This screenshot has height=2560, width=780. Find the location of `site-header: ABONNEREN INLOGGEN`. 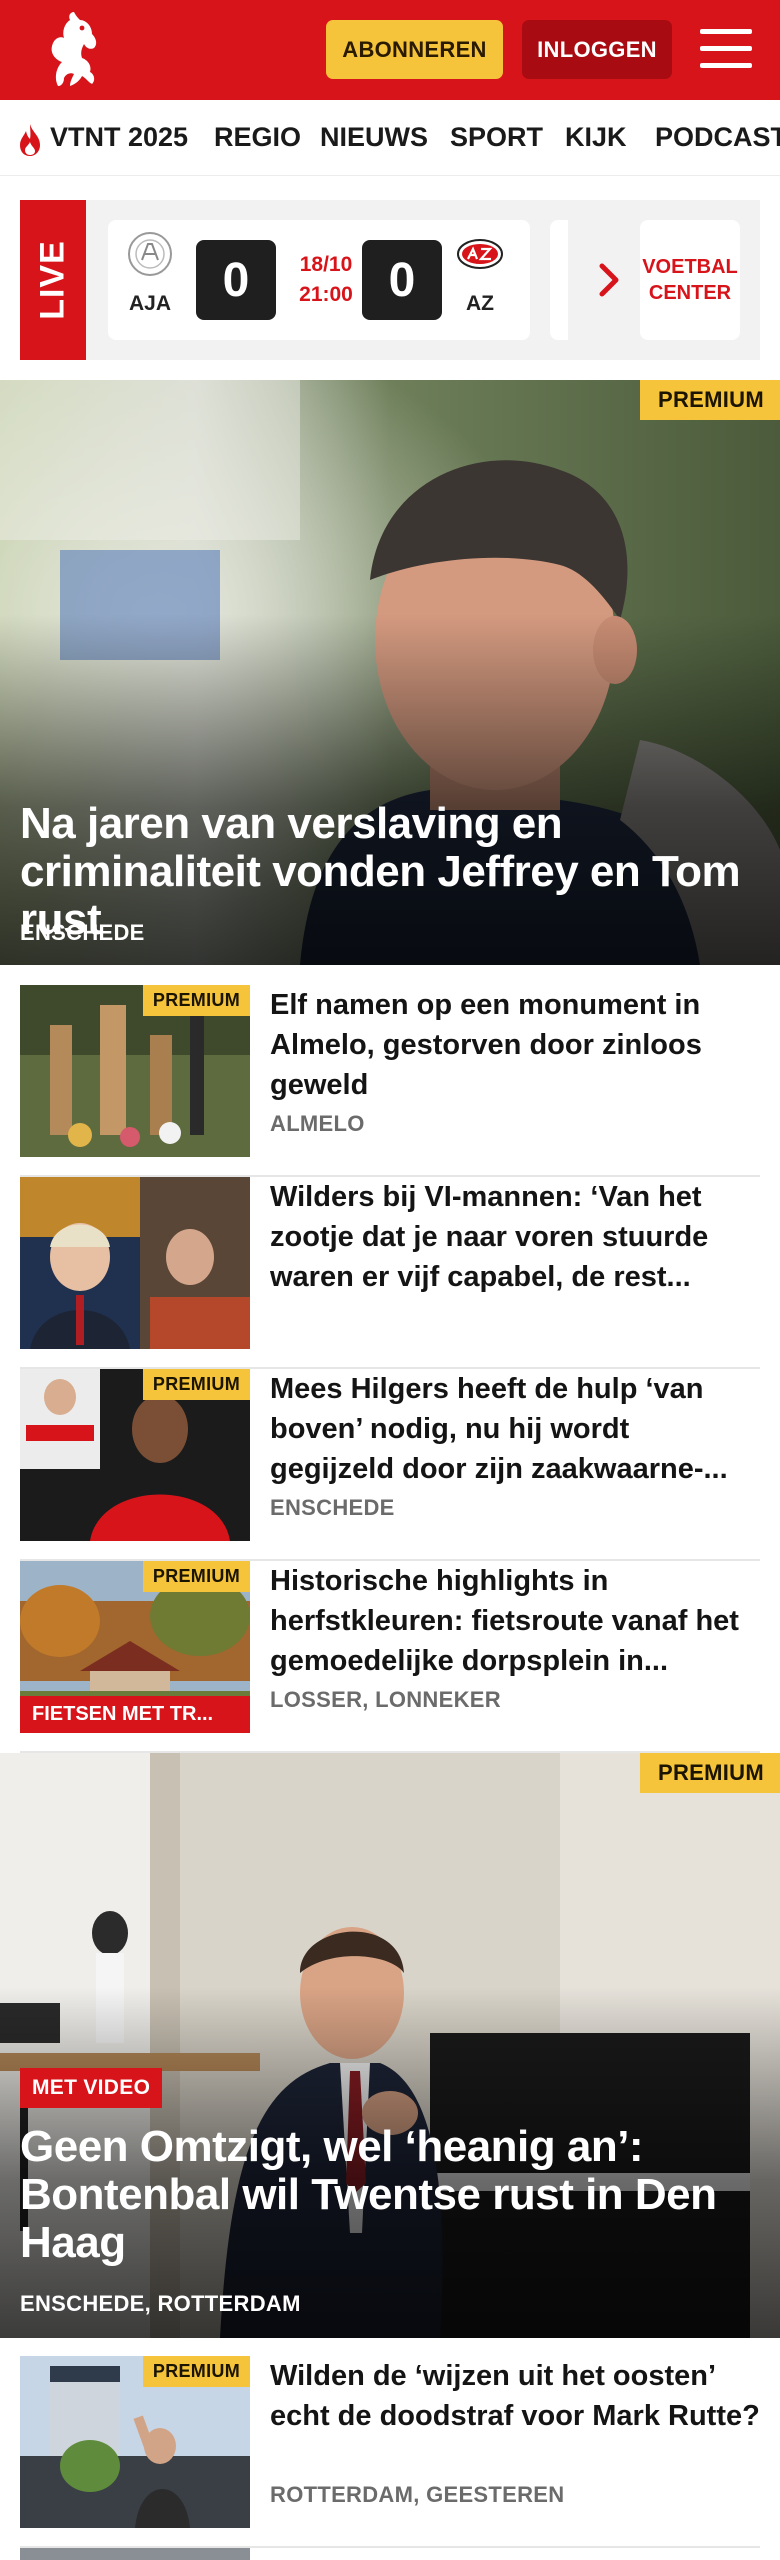

site-header: ABONNEREN INLOGGEN is located at coordinates (390, 50).